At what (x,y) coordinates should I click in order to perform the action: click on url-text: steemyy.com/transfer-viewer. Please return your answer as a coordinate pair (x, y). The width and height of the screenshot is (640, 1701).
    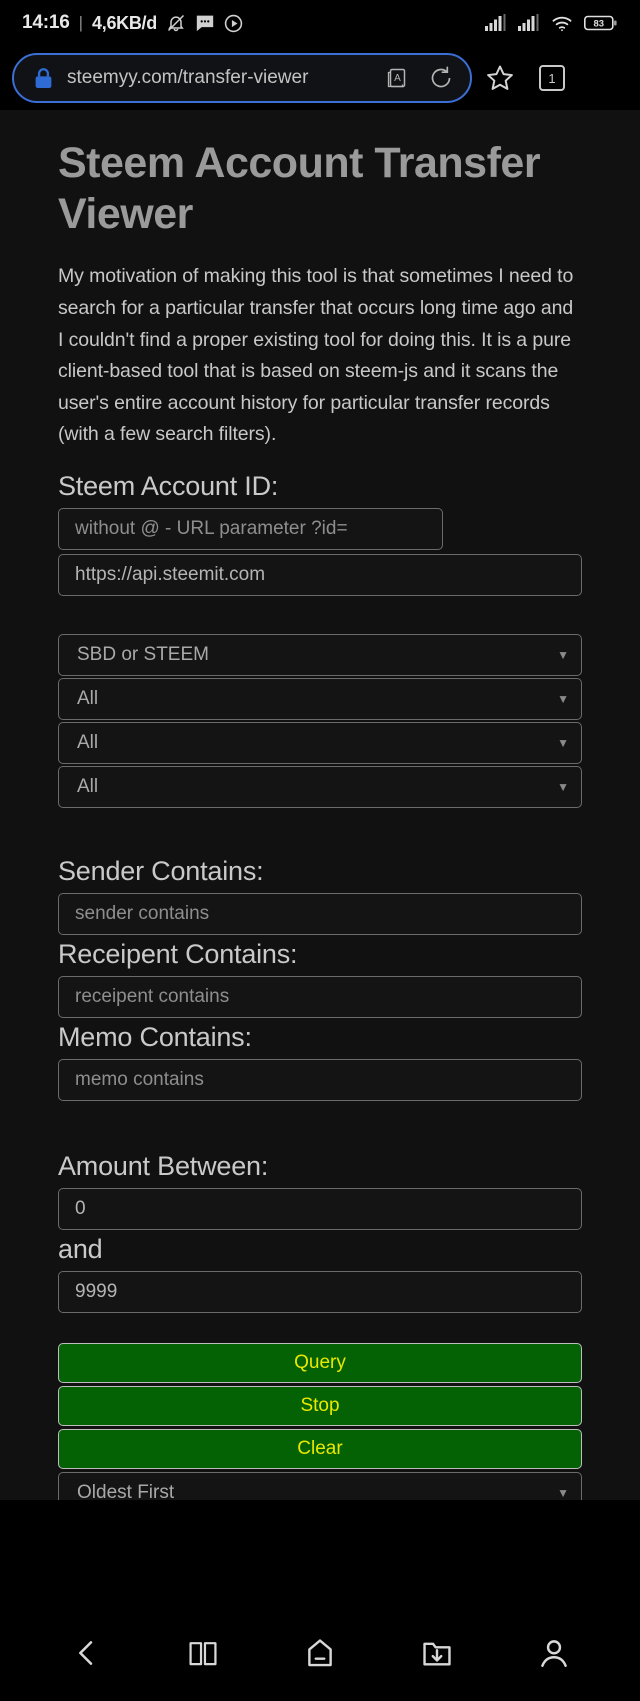
    Looking at the image, I should click on (188, 77).